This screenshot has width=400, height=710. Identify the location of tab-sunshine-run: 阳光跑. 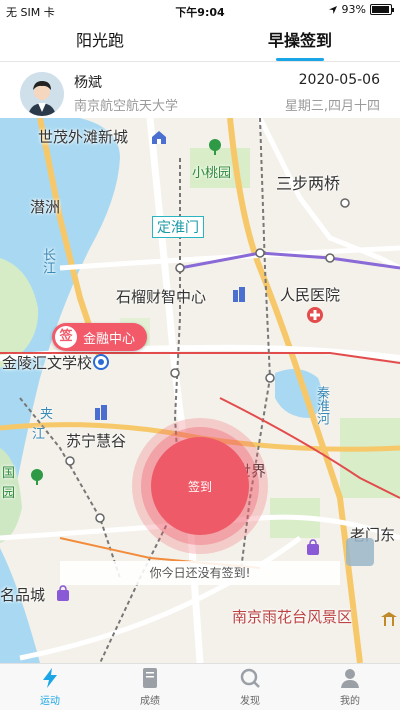
(100, 41).